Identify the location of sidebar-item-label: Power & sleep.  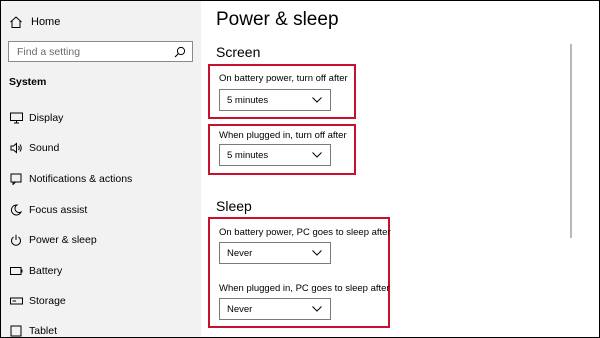
(63, 240).